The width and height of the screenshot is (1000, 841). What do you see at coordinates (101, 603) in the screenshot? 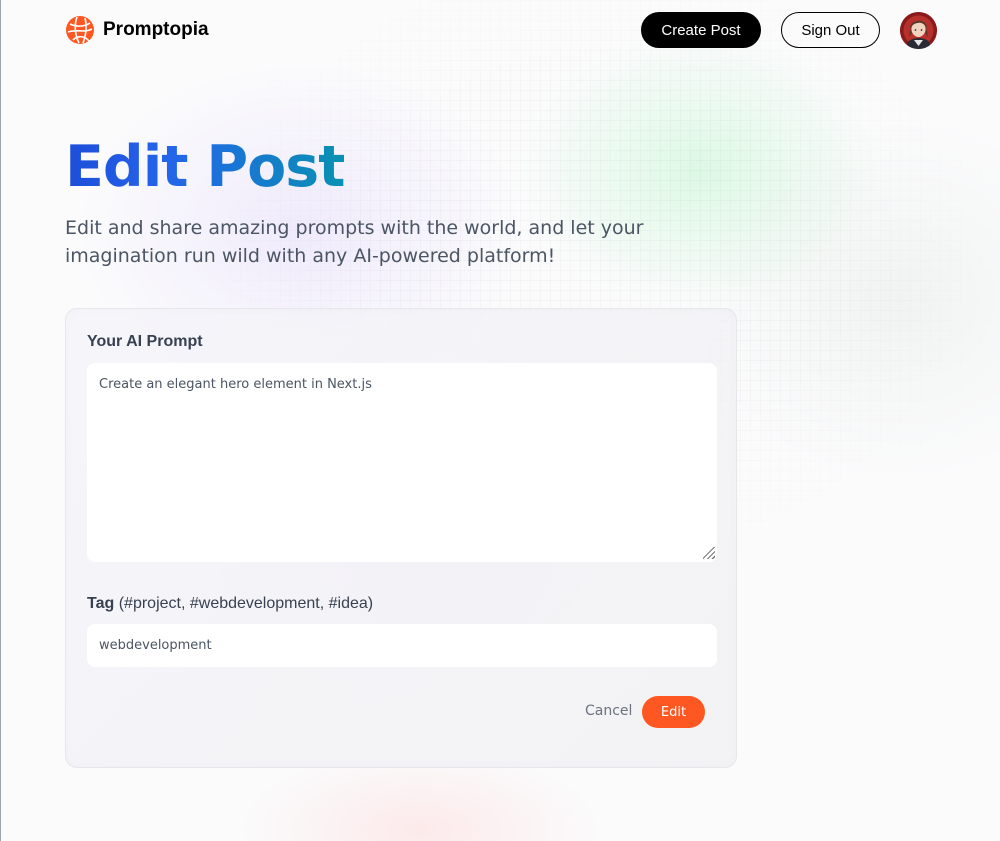
I see `tag-label-title: Tag` at bounding box center [101, 603].